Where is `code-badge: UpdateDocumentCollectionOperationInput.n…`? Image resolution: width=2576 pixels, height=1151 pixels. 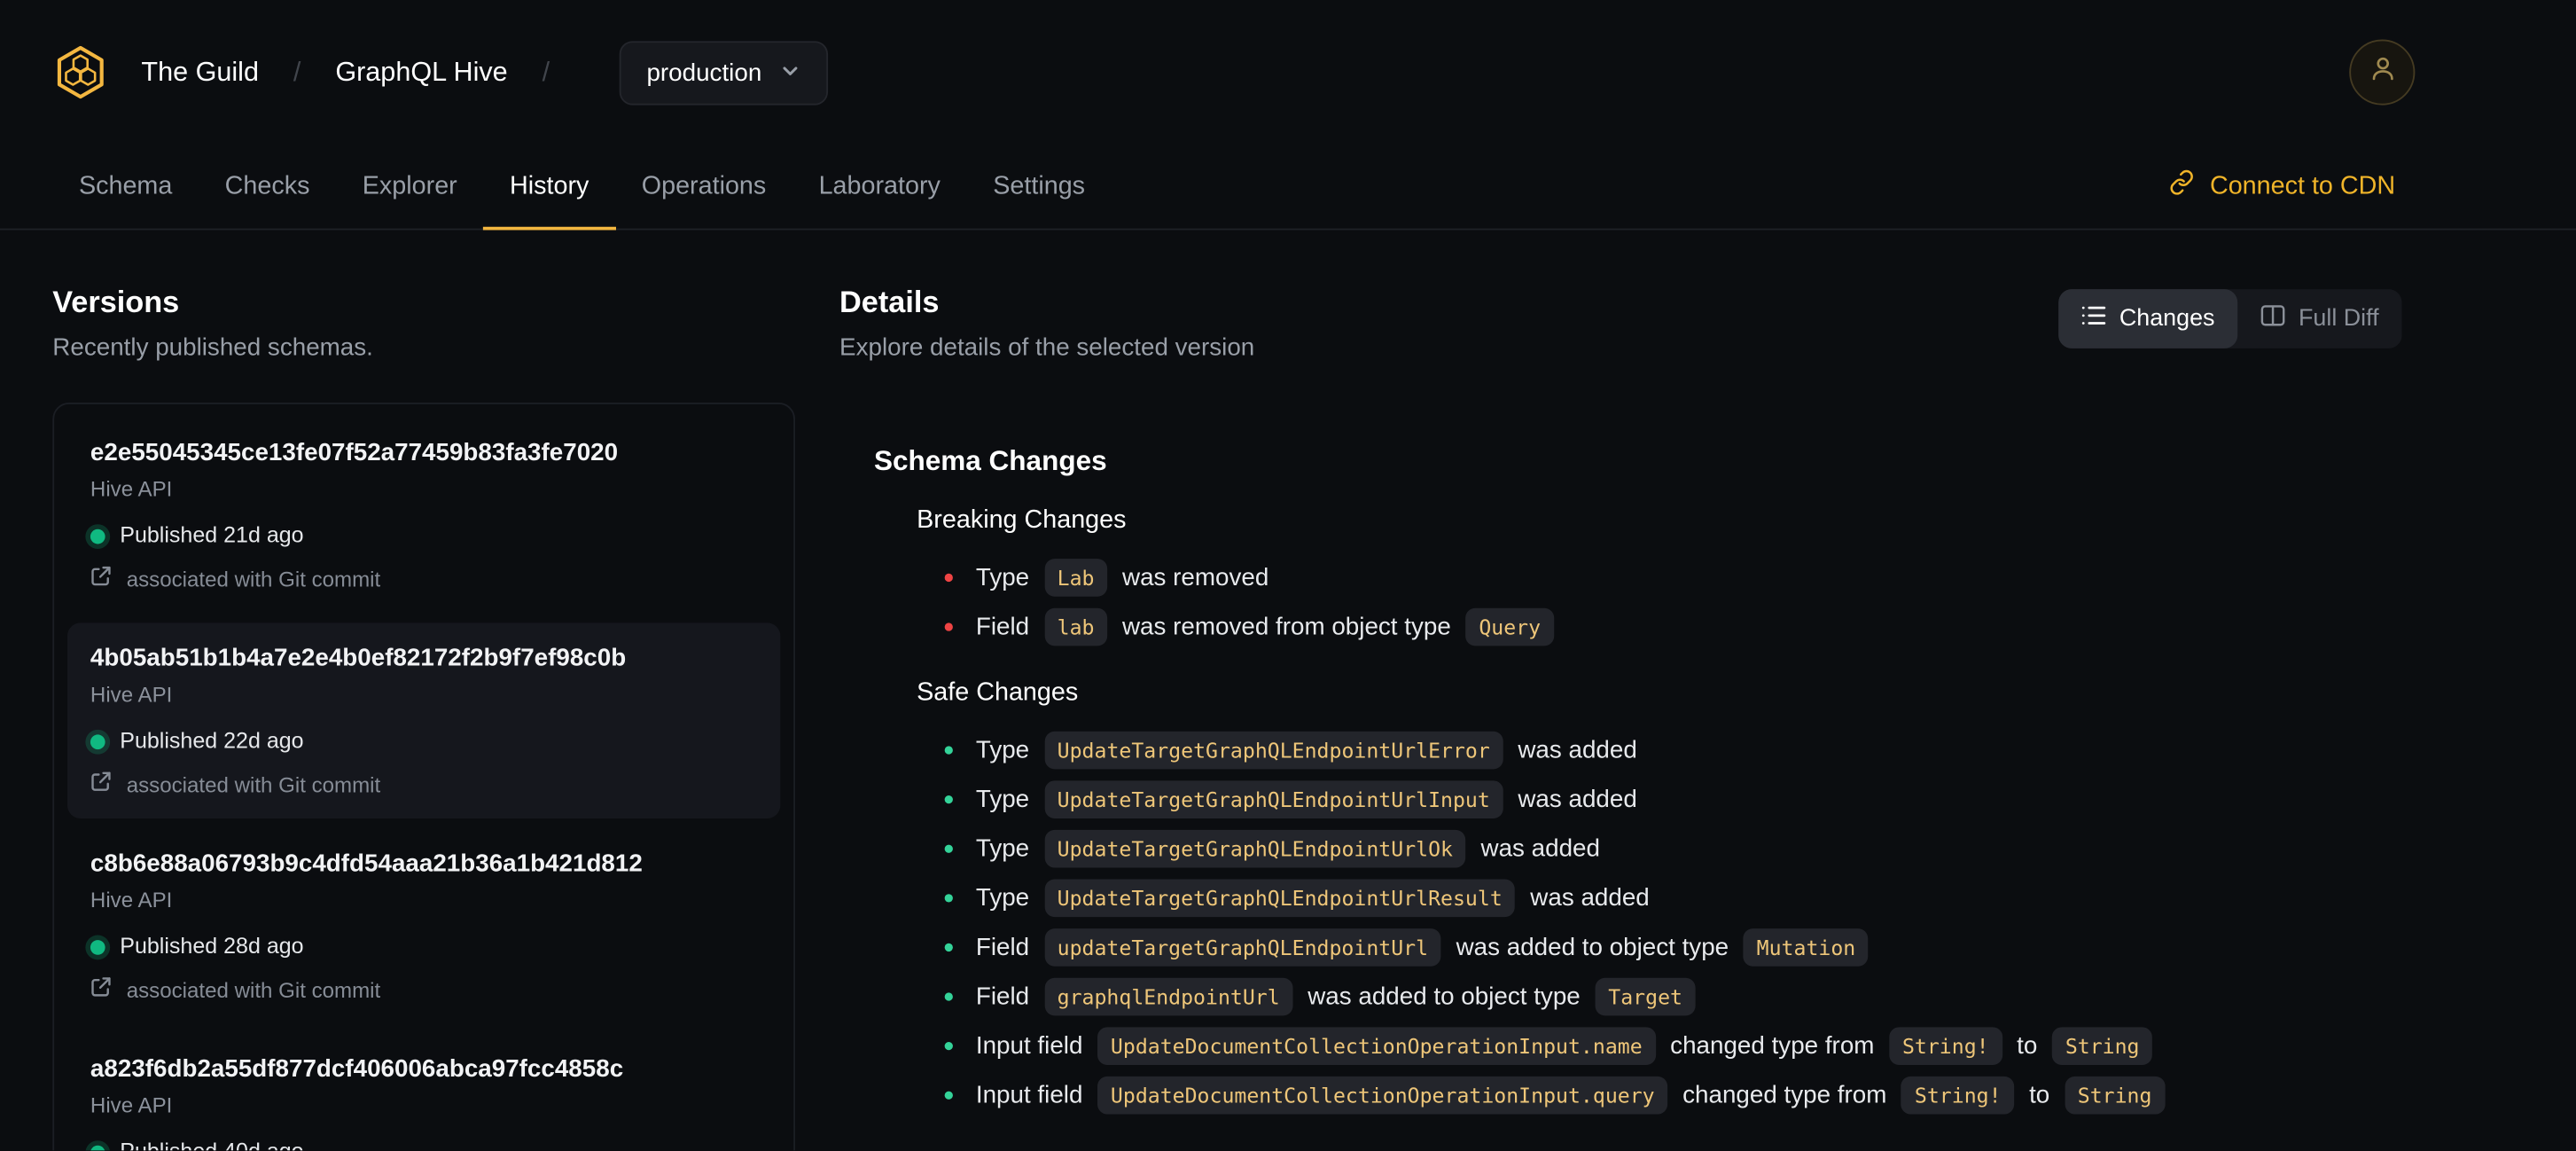 code-badge: UpdateDocumentCollectionOperationInput.n… is located at coordinates (1376, 1045).